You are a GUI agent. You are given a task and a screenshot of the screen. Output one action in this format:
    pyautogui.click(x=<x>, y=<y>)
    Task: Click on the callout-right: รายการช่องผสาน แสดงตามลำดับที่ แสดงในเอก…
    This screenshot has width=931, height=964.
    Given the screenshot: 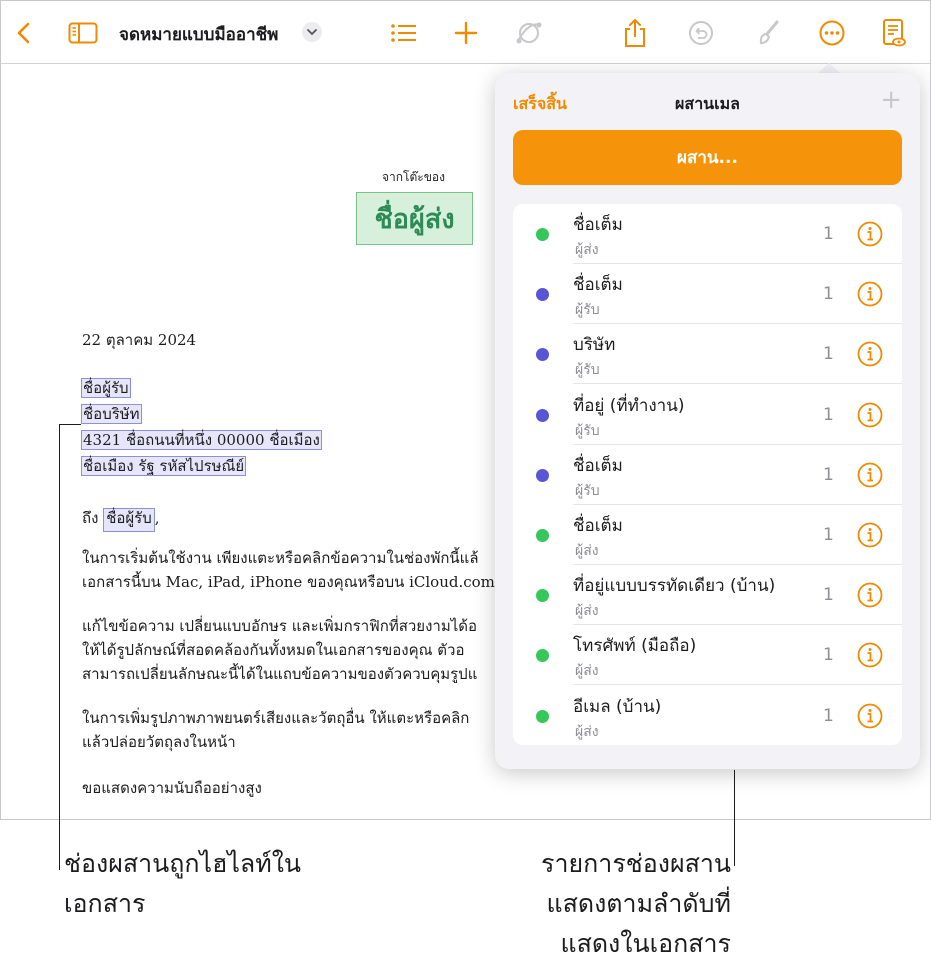 What is the action you would take?
    pyautogui.click(x=636, y=904)
    